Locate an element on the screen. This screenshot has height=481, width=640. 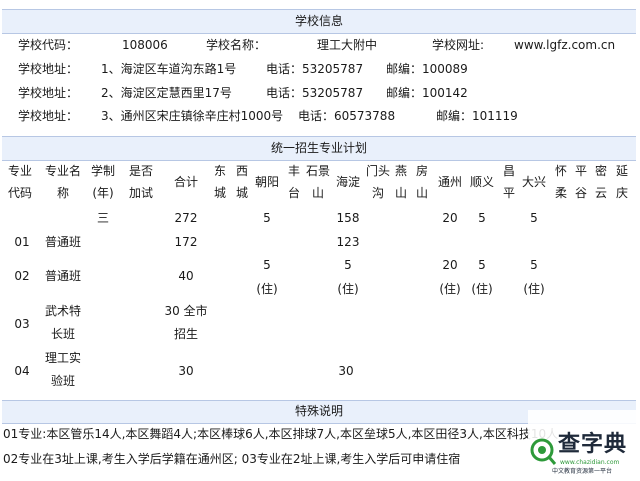
cell-code: 02 is located at coordinates (22, 276).